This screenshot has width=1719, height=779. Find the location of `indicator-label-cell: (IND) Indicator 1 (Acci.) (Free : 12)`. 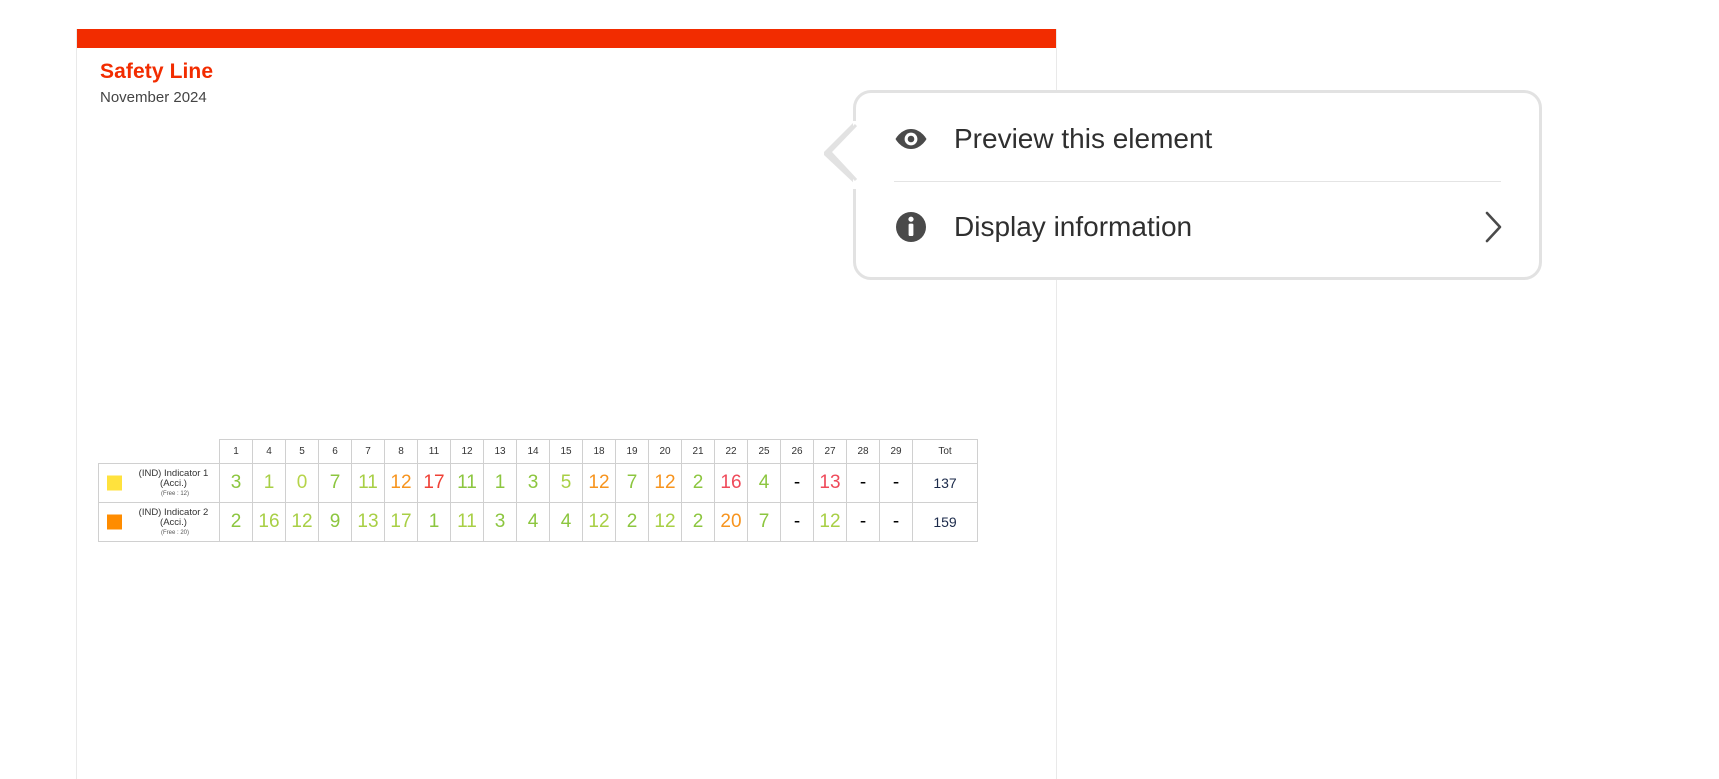

indicator-label-cell: (IND) Indicator 1 (Acci.) (Free : 12) is located at coordinates (159, 483).